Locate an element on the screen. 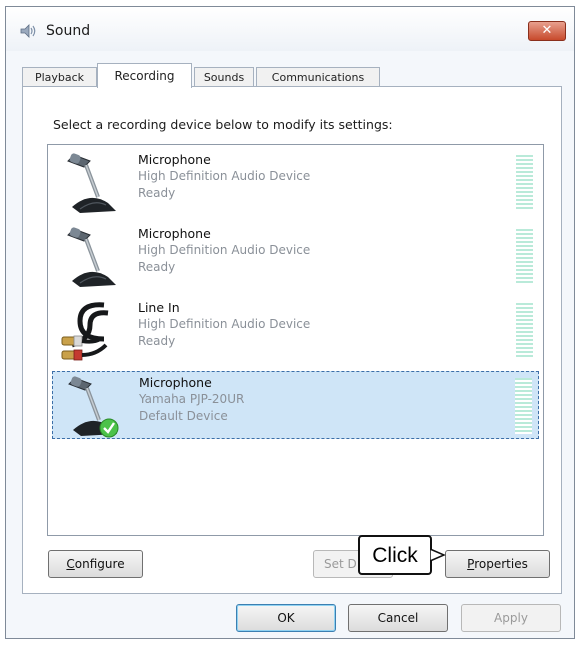  callout-pointer-icon is located at coordinates (438, 555).